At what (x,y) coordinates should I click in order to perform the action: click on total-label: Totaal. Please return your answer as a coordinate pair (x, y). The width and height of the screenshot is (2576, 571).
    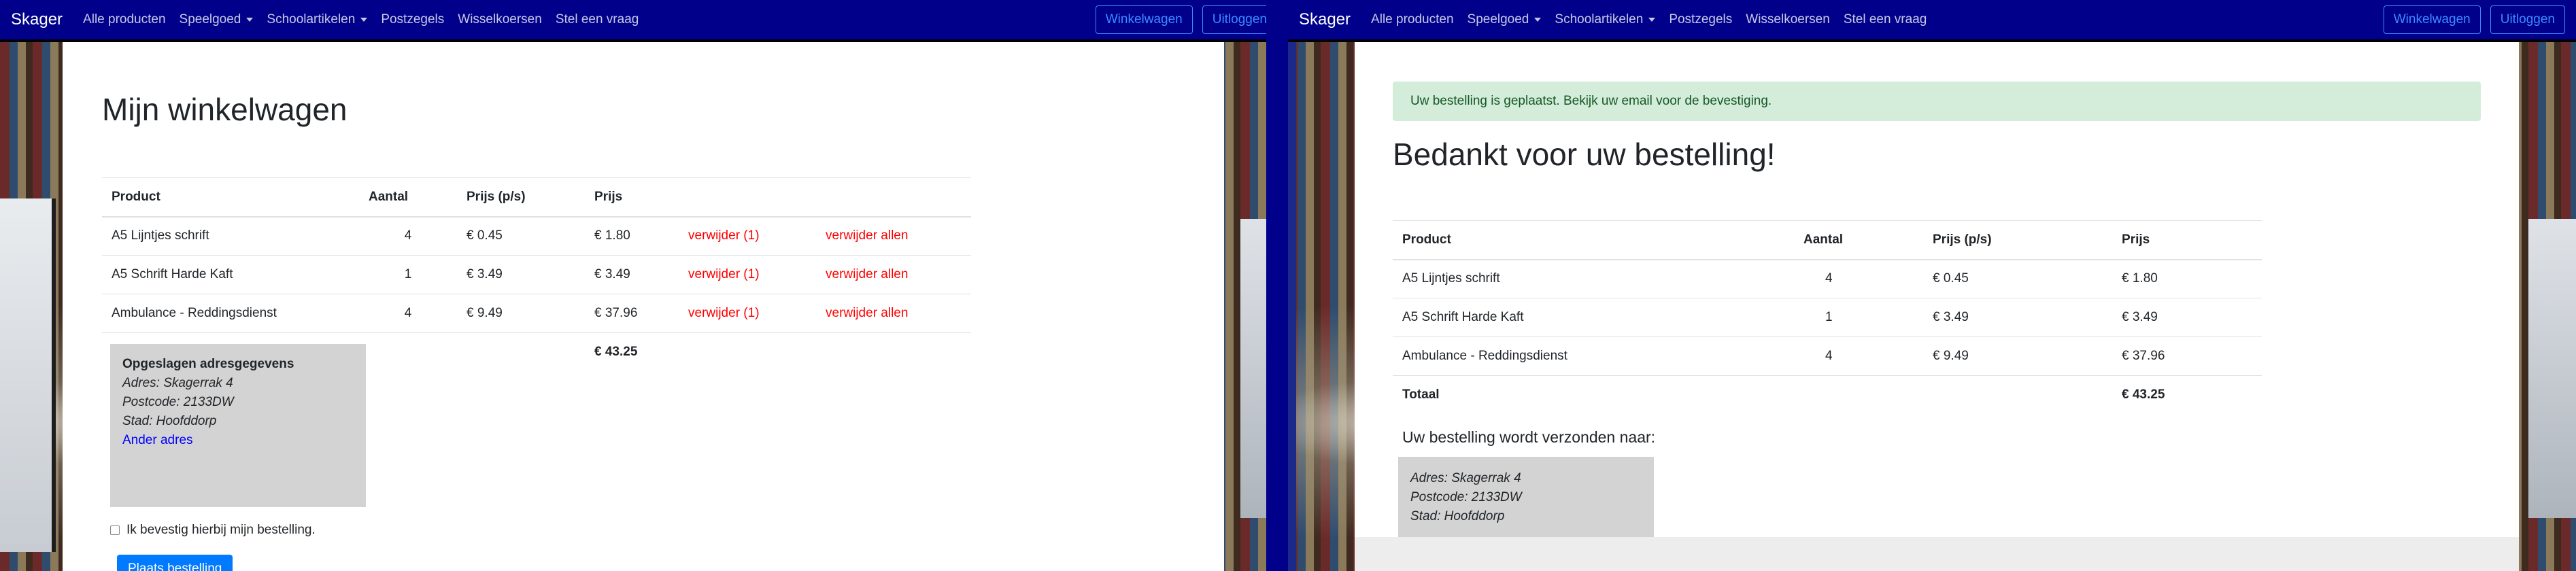
    Looking at the image, I should click on (1593, 395).